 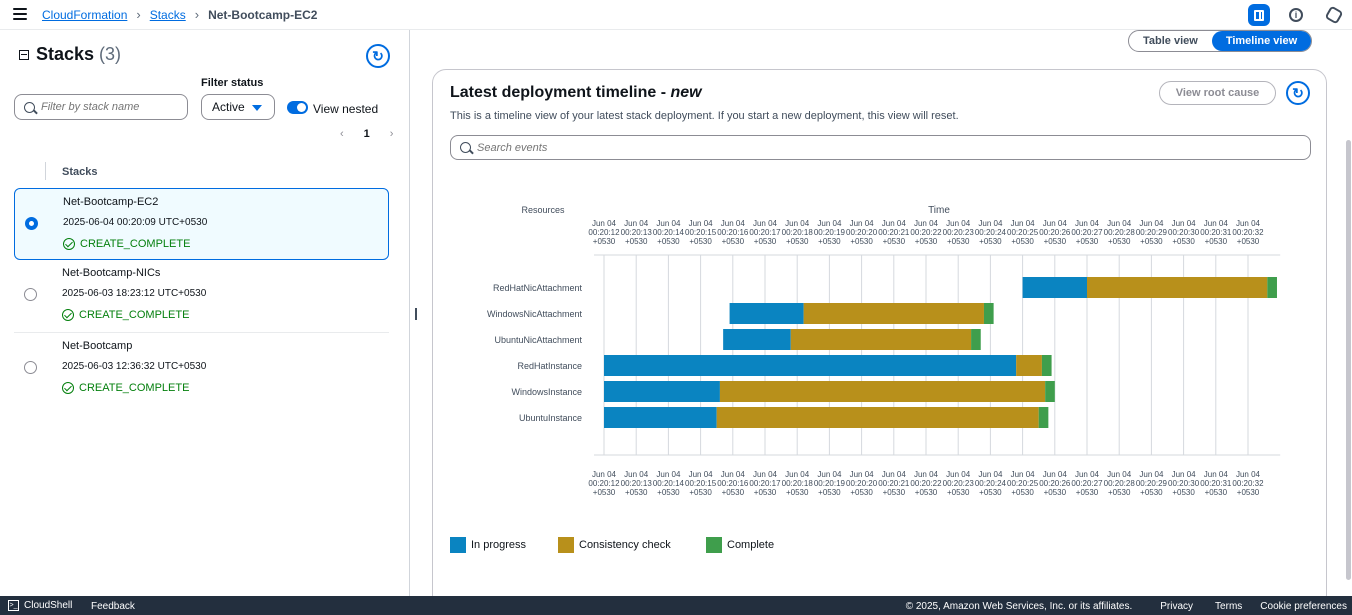 What do you see at coordinates (228, 107) in the screenshot?
I see `filter-status-value: Active` at bounding box center [228, 107].